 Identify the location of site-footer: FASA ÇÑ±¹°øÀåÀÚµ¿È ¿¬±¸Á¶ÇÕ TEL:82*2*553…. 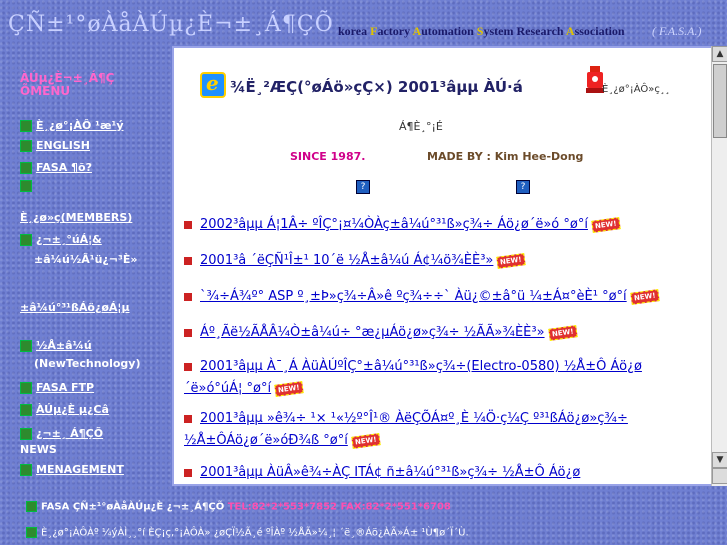
(363, 515).